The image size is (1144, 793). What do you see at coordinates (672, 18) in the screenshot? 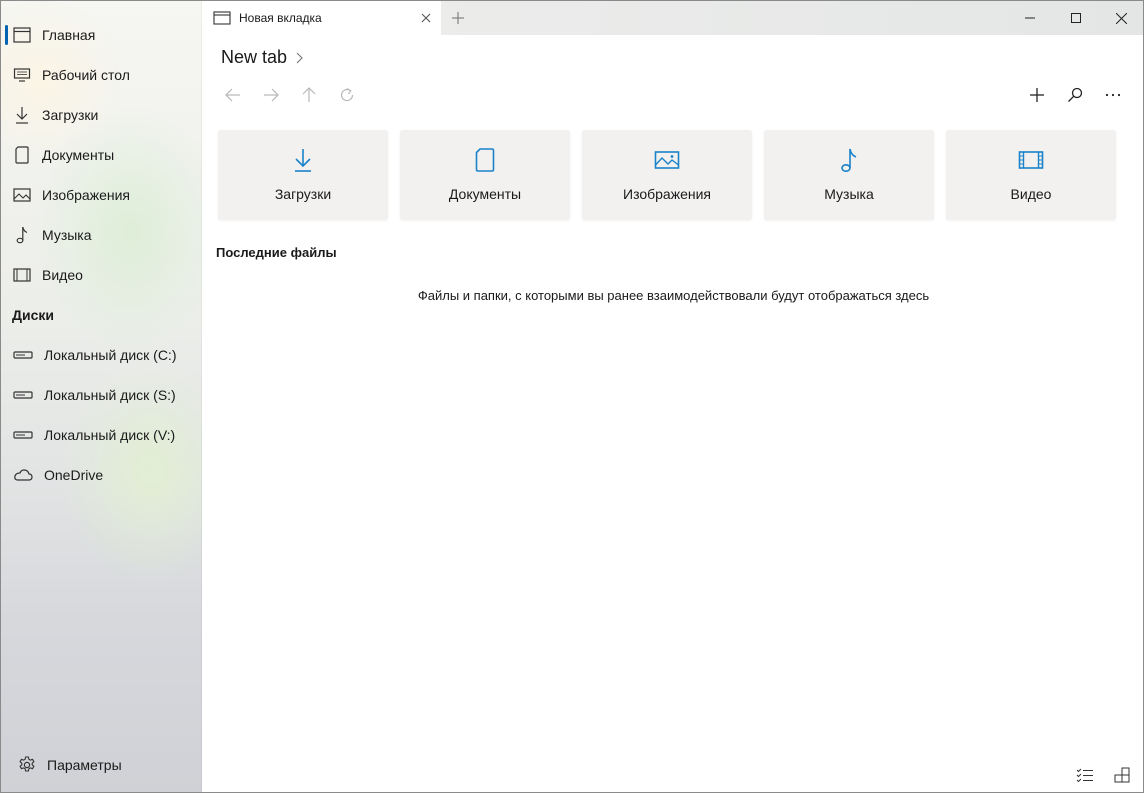
I see `tab-strip: Новая вкладка` at bounding box center [672, 18].